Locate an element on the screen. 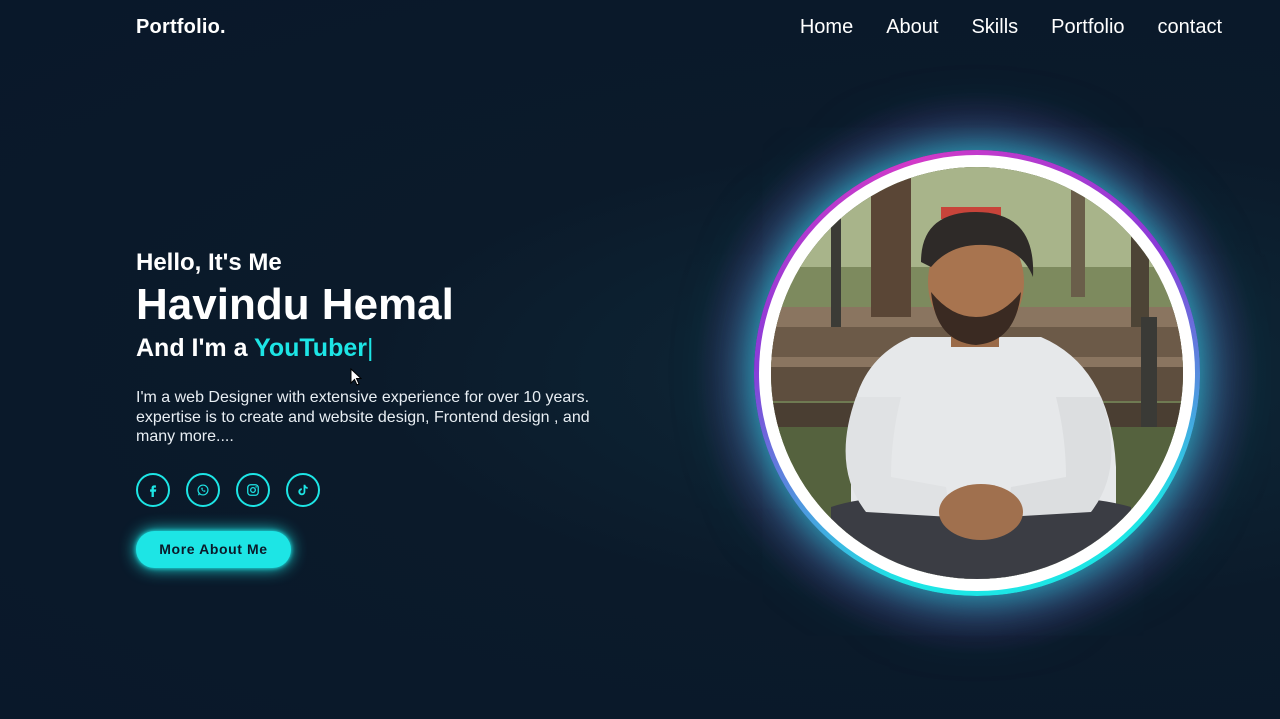 The image size is (1280, 719). more-about-me-button: More About Me is located at coordinates (213, 549).